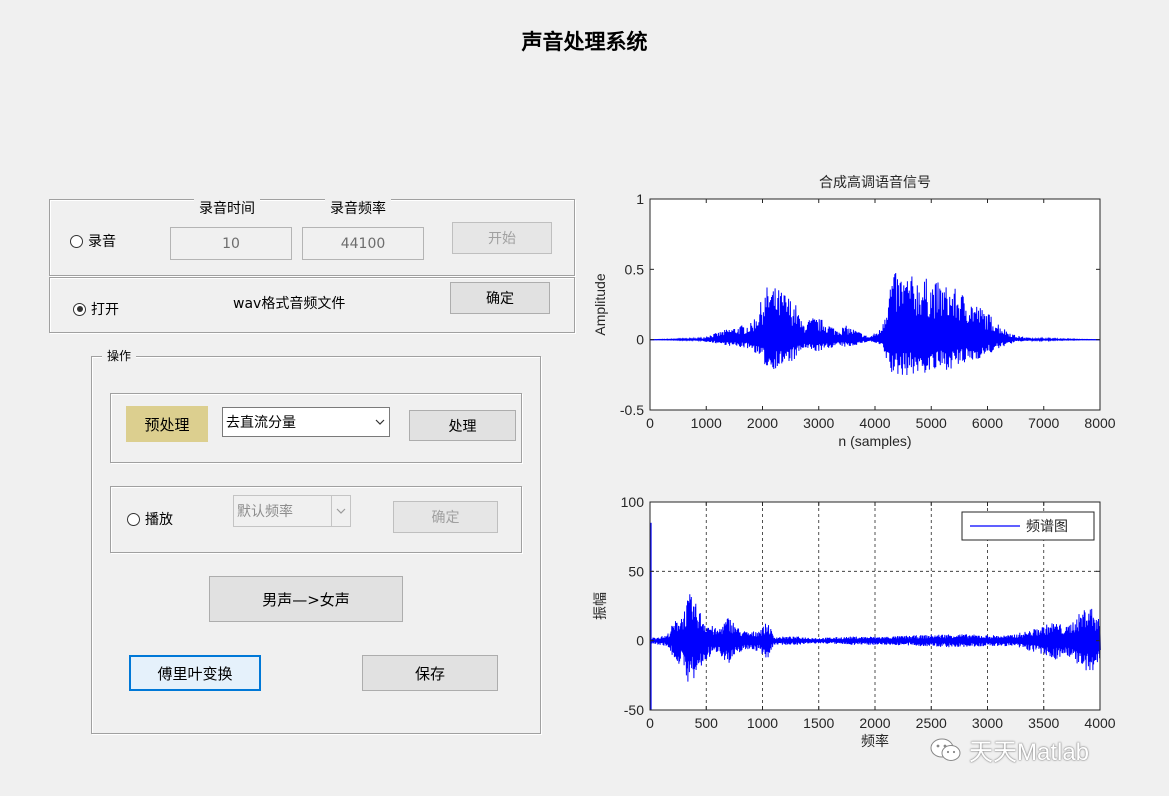 The image size is (1169, 796). Describe the element at coordinates (306, 422) in the screenshot. I see `preprocess-select: 去直流分量` at that location.